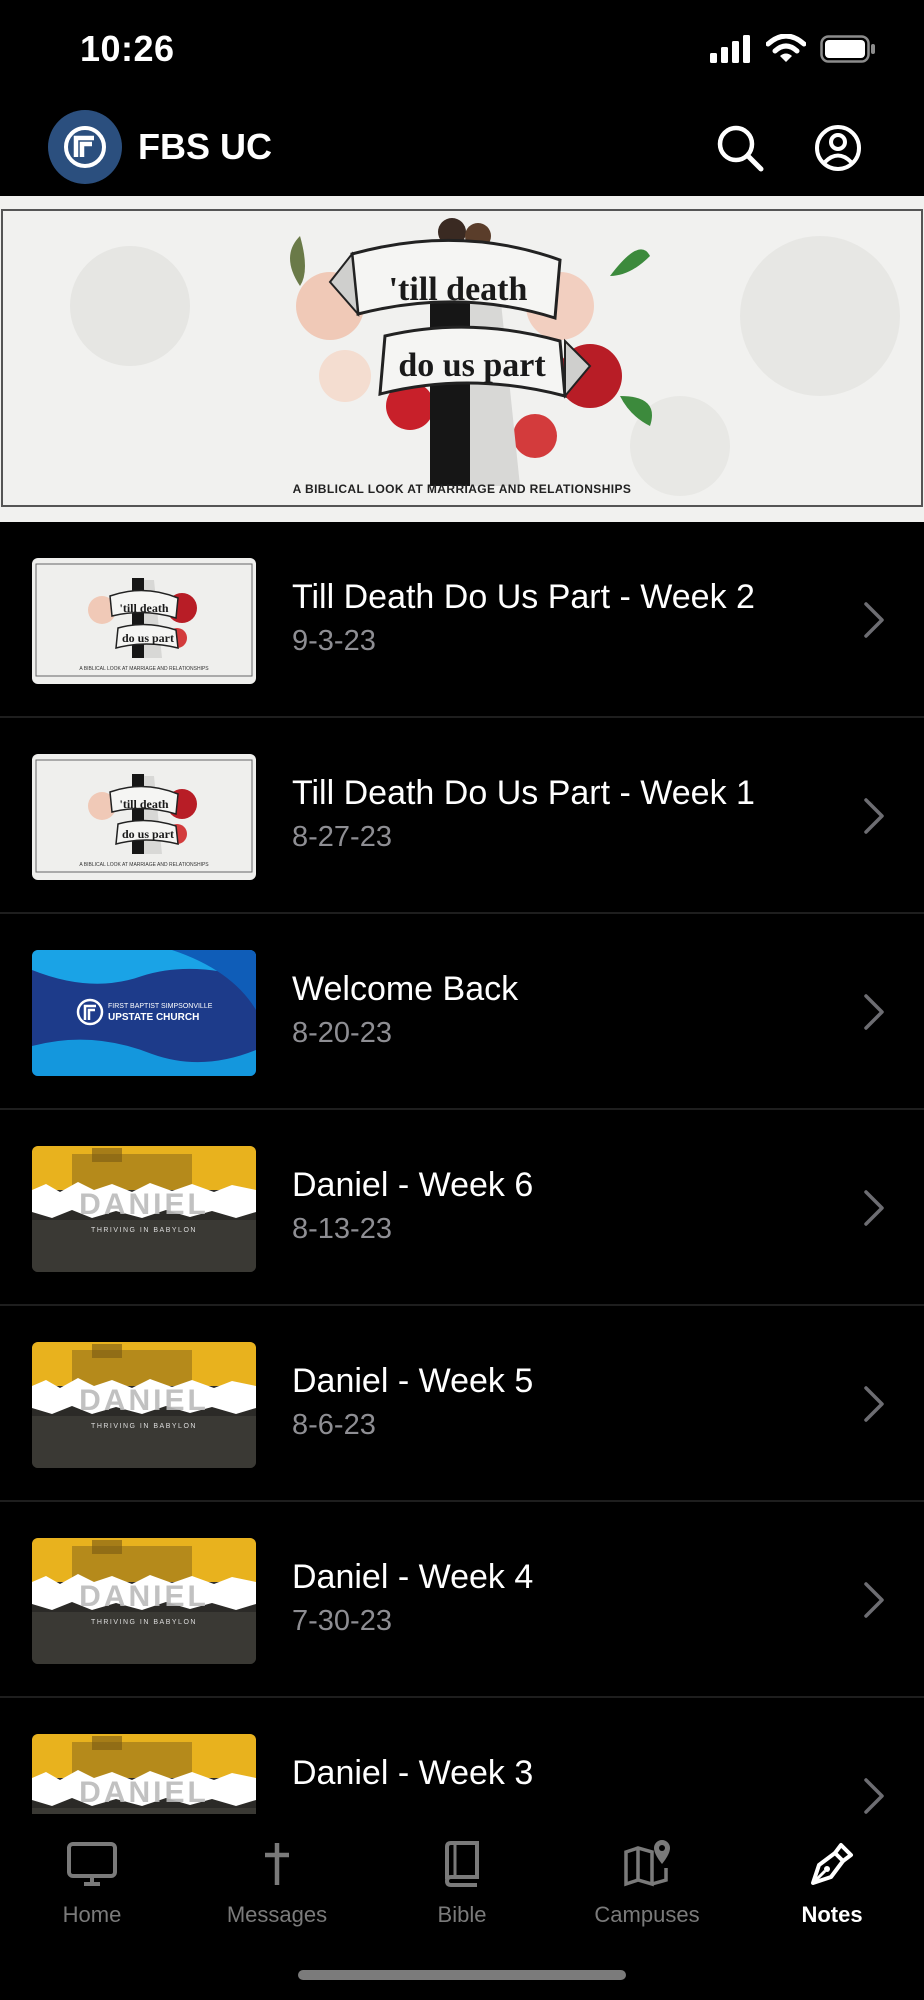  I want to click on tab-label-bible: Bible, so click(462, 1914).